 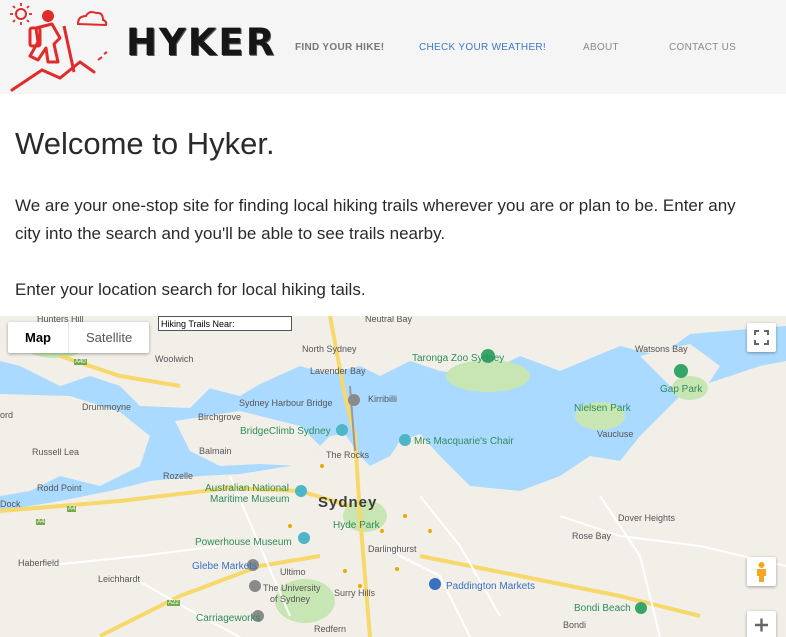 What do you see at coordinates (10, 504) in the screenshot?
I see `map-label-dock: Dock` at bounding box center [10, 504].